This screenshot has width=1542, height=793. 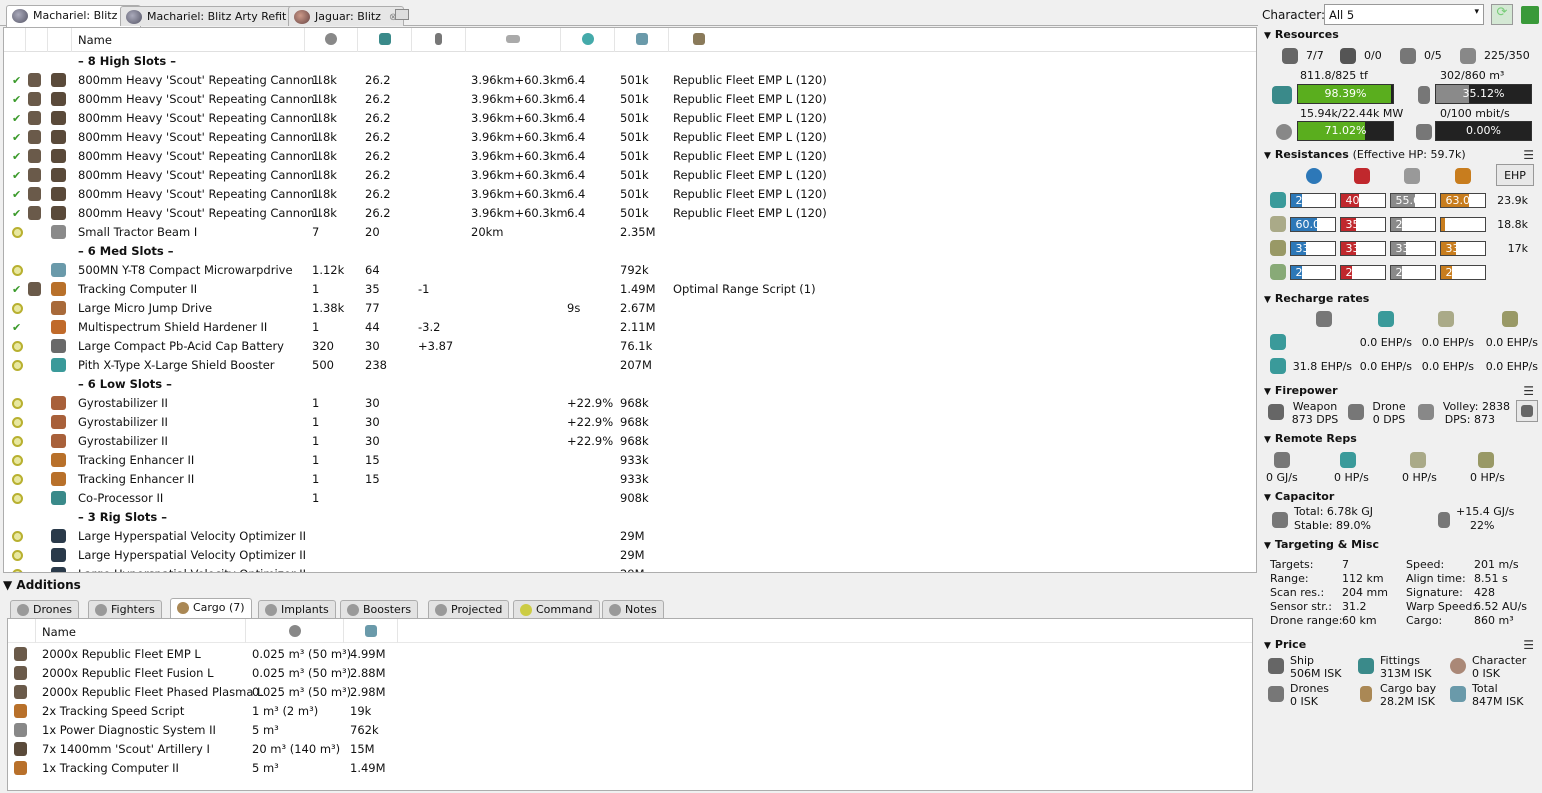 What do you see at coordinates (630, 498) in the screenshot?
I see `module-row: Co-Processor II 1 908k` at bounding box center [630, 498].